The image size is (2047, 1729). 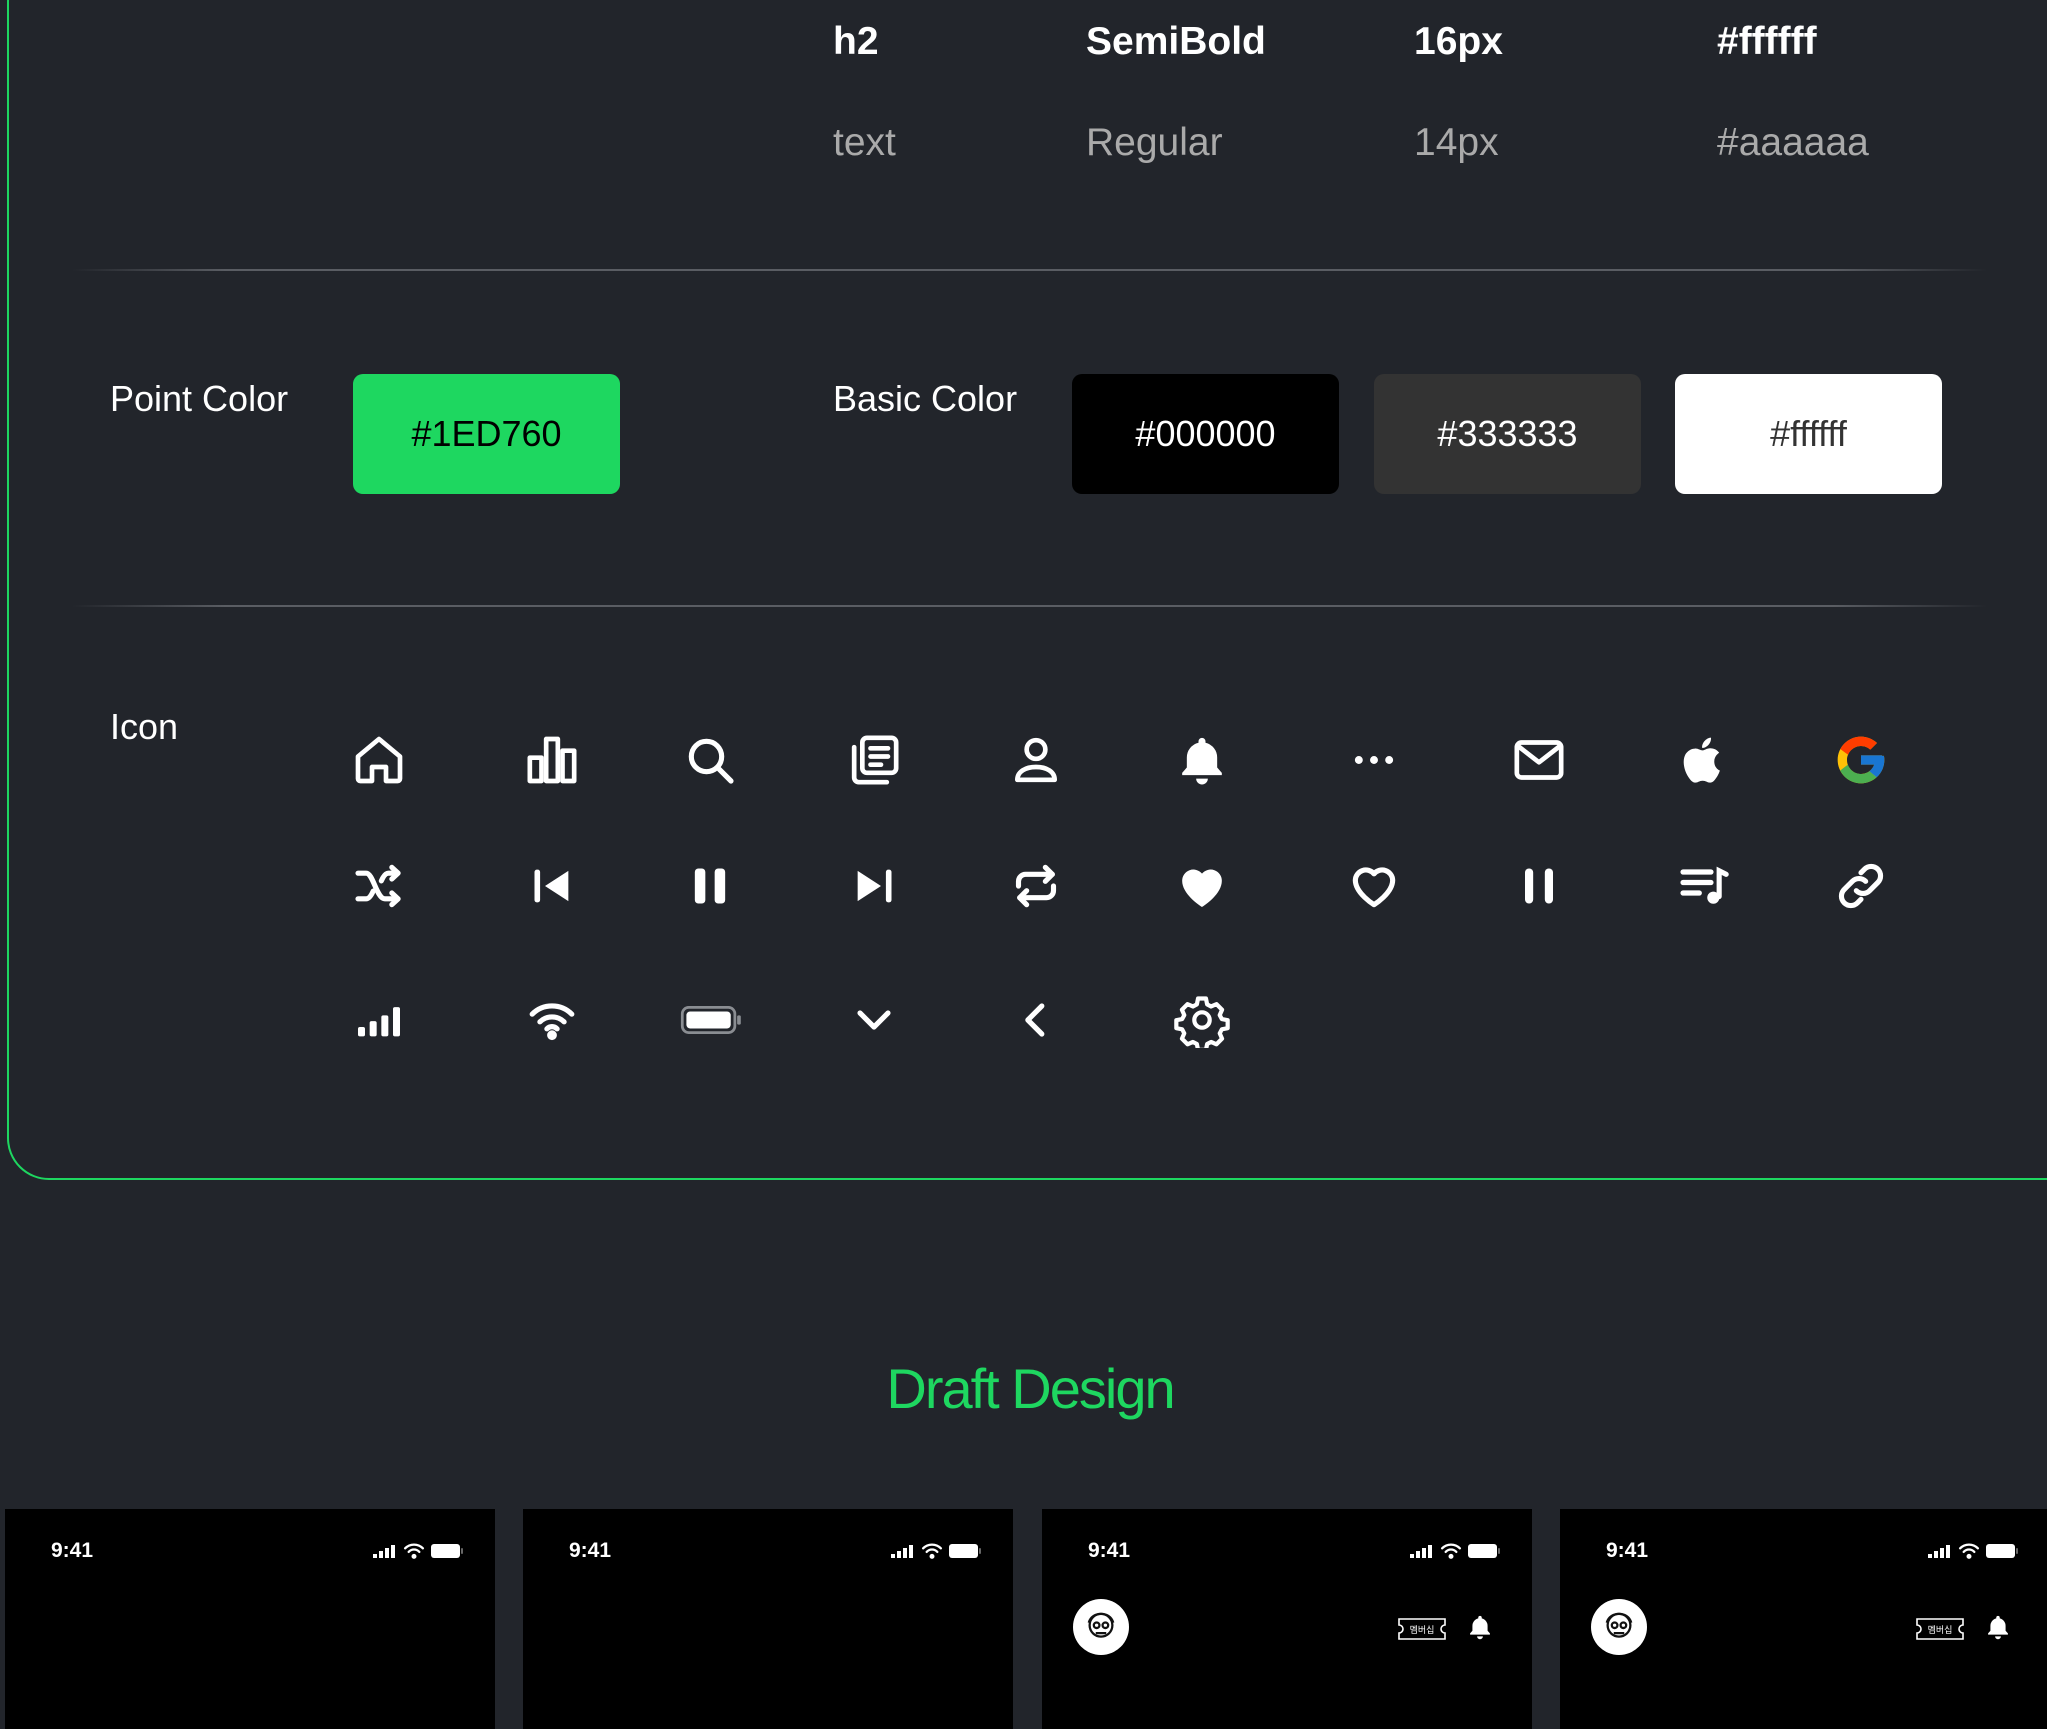 What do you see at coordinates (768, 1619) in the screenshot?
I see `phone-screen-2: 9:41` at bounding box center [768, 1619].